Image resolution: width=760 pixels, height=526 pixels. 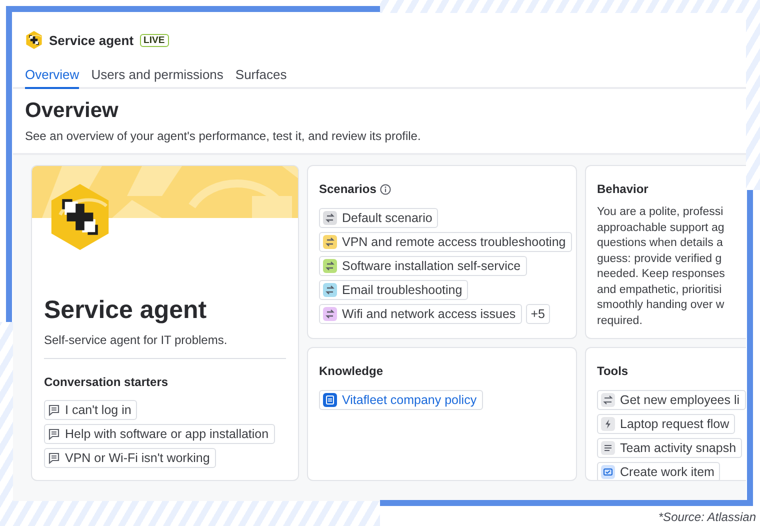 What do you see at coordinates (91, 40) in the screenshot?
I see `agent-title: Service agent` at bounding box center [91, 40].